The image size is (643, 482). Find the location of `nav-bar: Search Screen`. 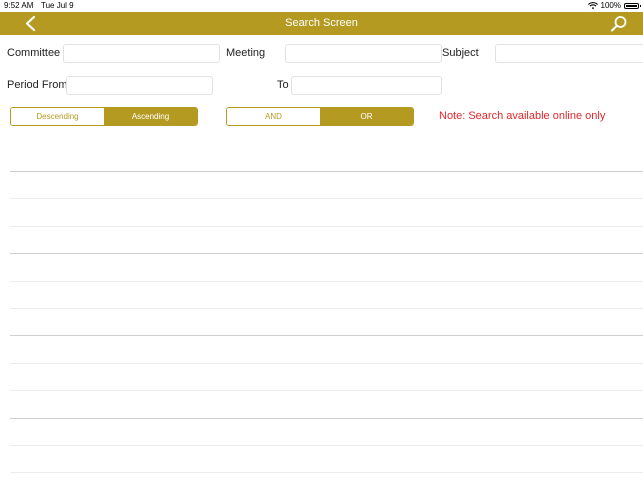

nav-bar: Search Screen is located at coordinates (321, 23).